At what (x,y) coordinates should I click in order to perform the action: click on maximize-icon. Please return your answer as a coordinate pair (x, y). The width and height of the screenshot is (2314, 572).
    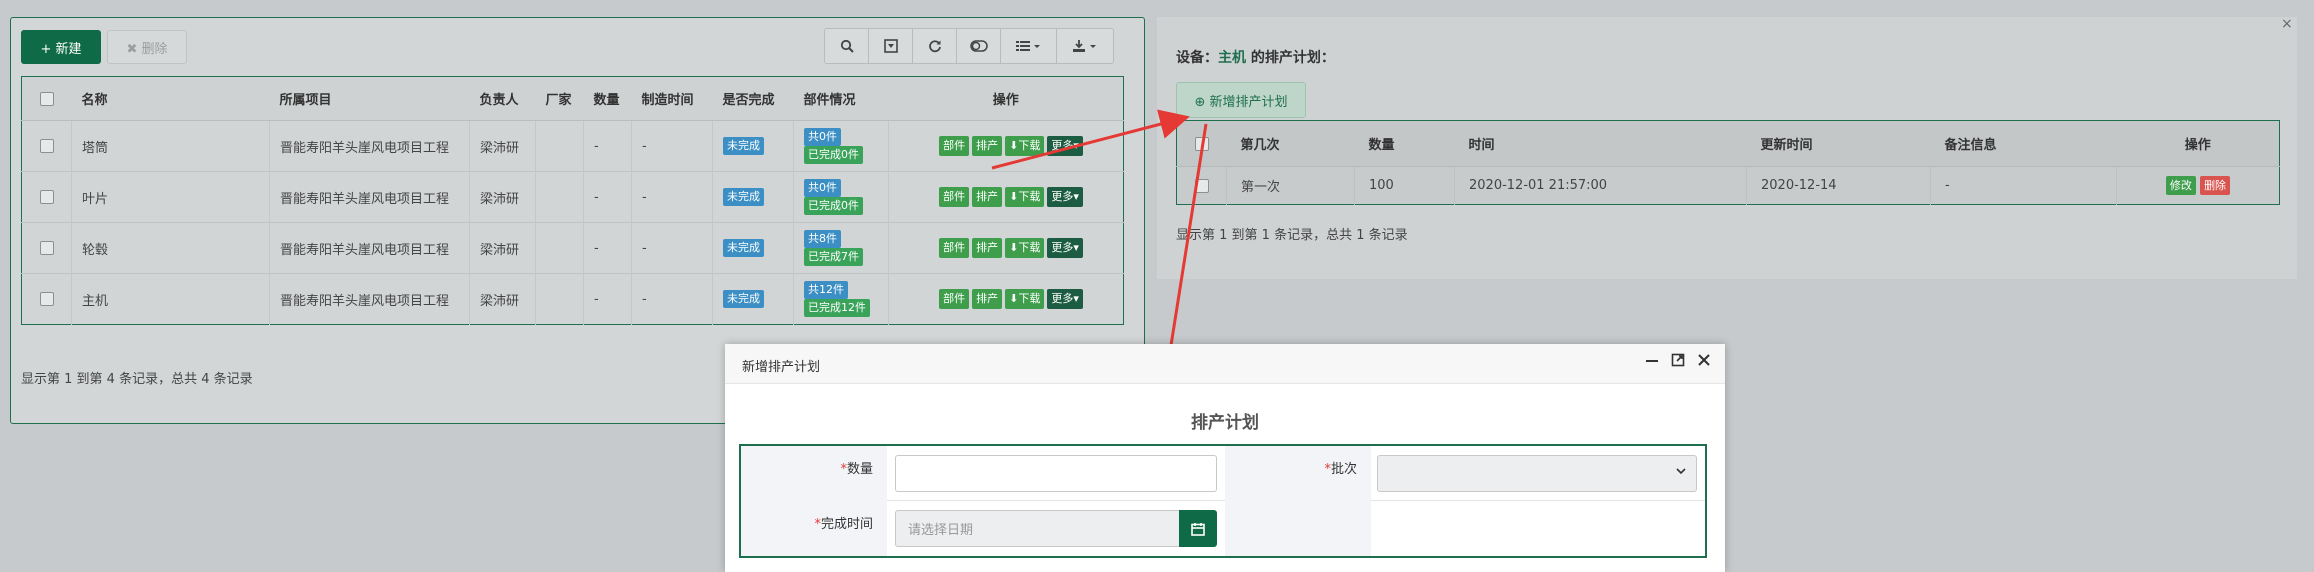
    Looking at the image, I should click on (1678, 362).